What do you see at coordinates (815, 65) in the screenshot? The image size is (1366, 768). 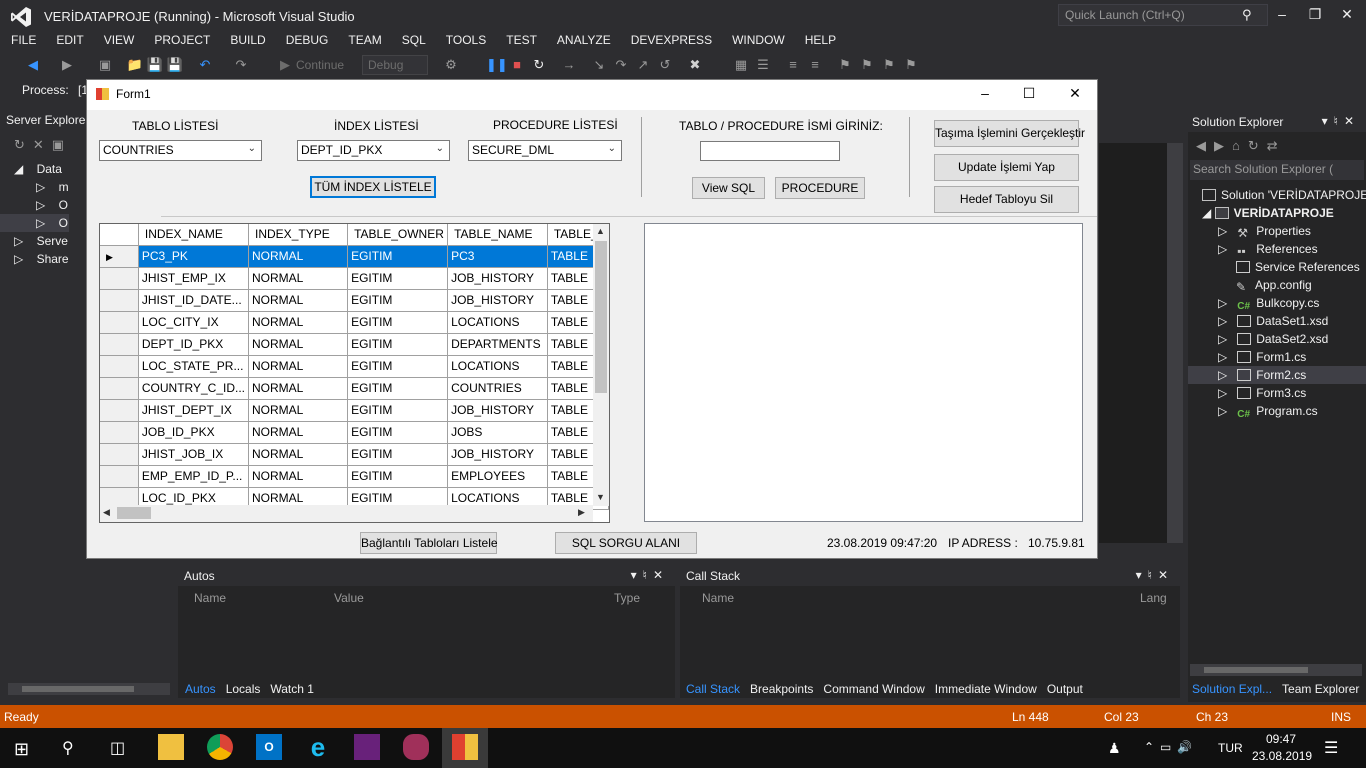 I see `uncomment-icon: ≡` at bounding box center [815, 65].